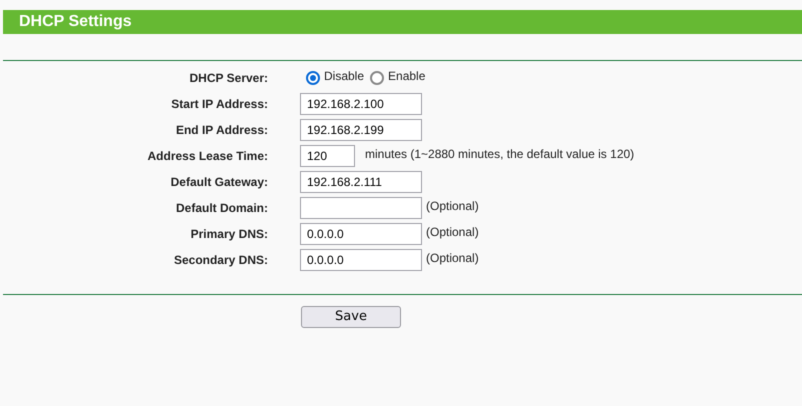 The image size is (802, 406). Describe the element at coordinates (222, 130) in the screenshot. I see `field-label: End IP Address:` at that location.